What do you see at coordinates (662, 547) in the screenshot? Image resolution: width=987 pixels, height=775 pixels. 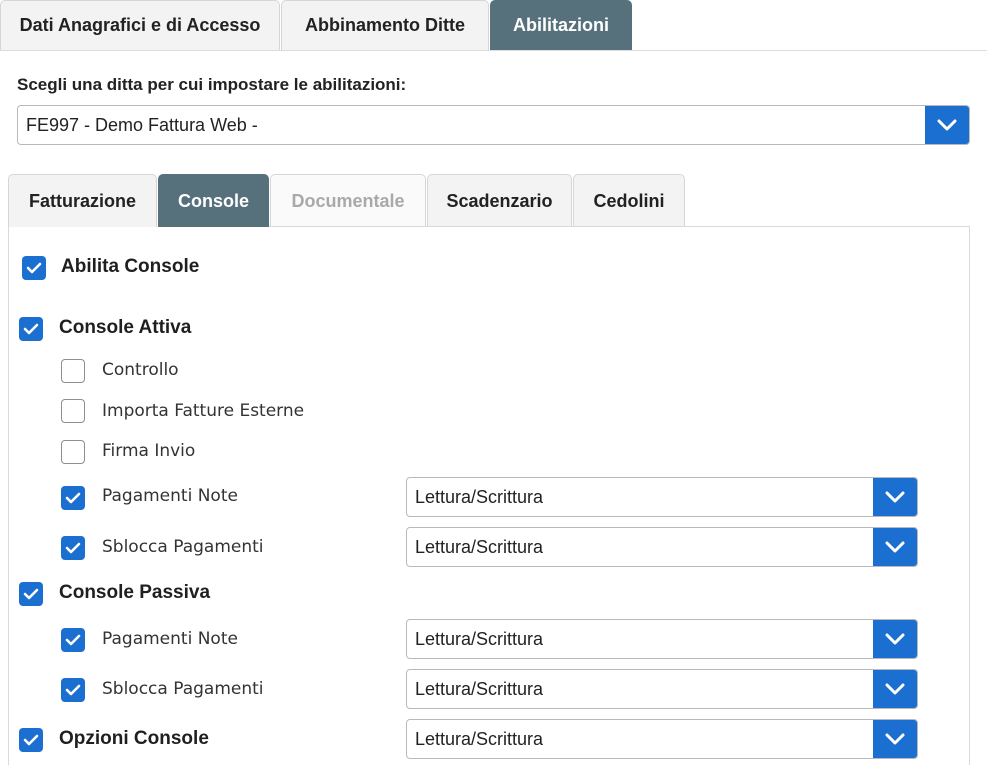 I see `attiva-sblocca-pagamenti-access-select: Lettura/Scrittura` at bounding box center [662, 547].